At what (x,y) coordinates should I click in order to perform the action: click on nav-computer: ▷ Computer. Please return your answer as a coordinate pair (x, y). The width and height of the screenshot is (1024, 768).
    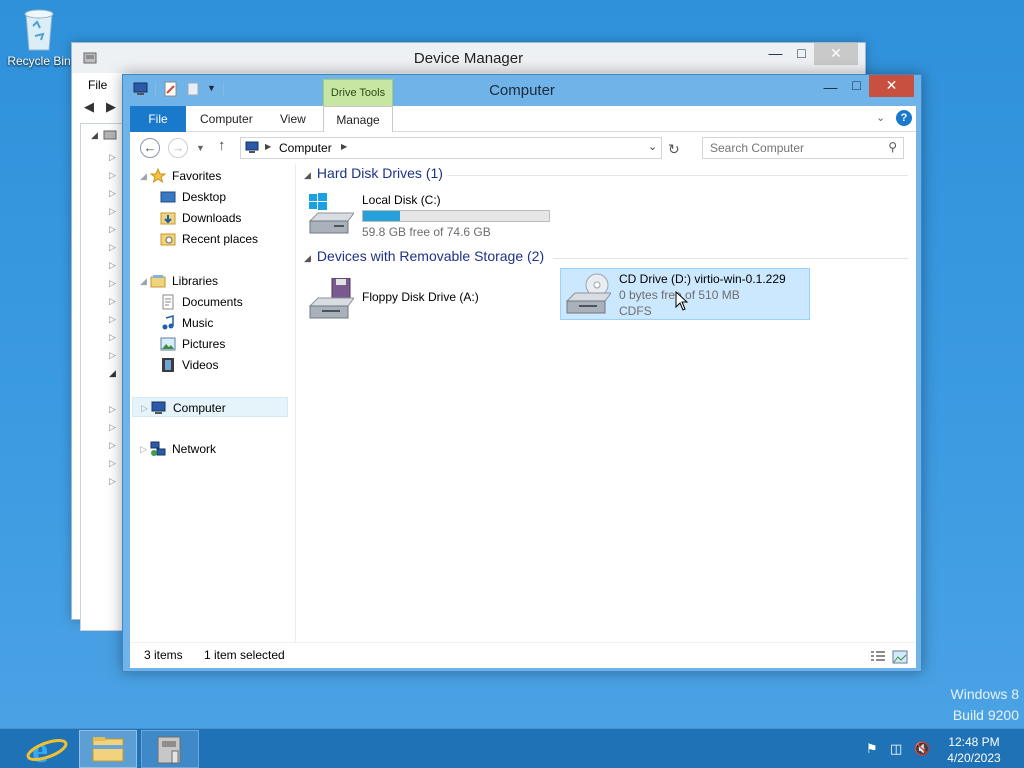
    Looking at the image, I should click on (210, 407).